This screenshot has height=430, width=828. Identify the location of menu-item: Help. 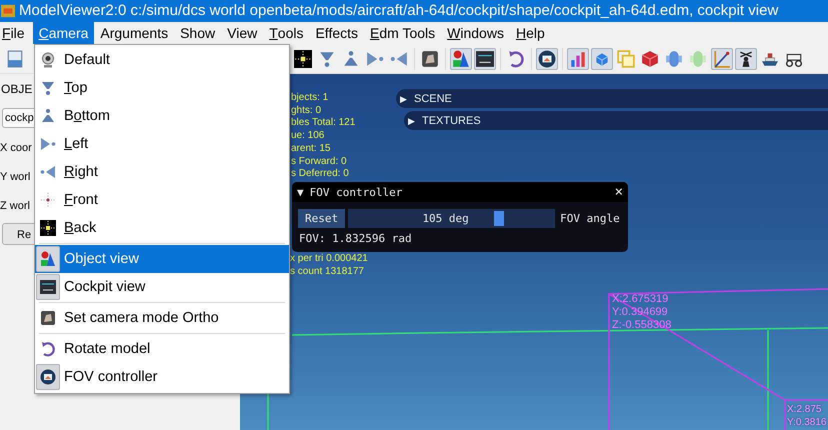
(530, 33).